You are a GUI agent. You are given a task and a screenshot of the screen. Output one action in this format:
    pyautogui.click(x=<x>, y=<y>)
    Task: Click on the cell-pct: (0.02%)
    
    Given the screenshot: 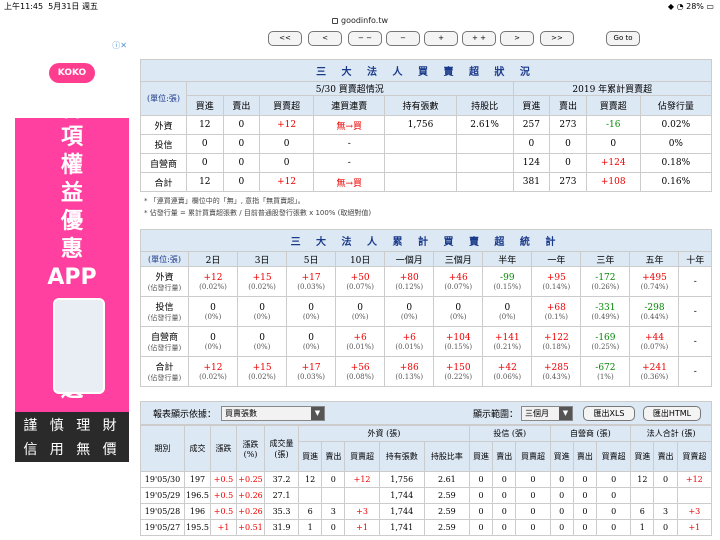 What is the action you would take?
    pyautogui.click(x=213, y=286)
    